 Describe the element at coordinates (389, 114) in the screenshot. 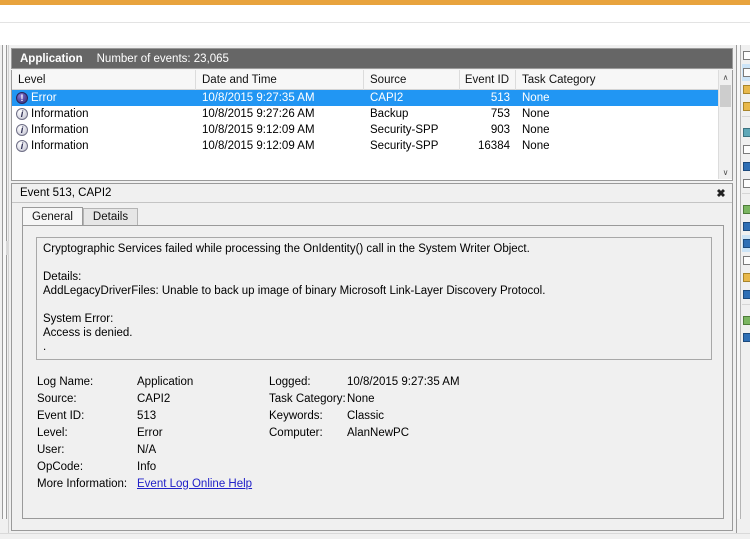

I see `cell-source: Backup` at that location.